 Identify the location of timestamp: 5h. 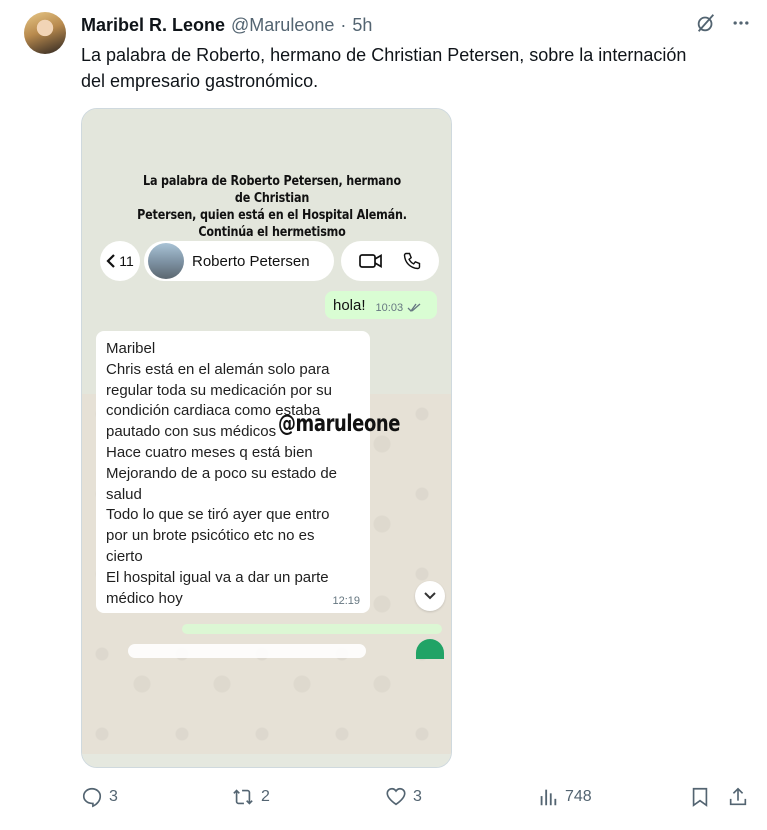
(362, 25).